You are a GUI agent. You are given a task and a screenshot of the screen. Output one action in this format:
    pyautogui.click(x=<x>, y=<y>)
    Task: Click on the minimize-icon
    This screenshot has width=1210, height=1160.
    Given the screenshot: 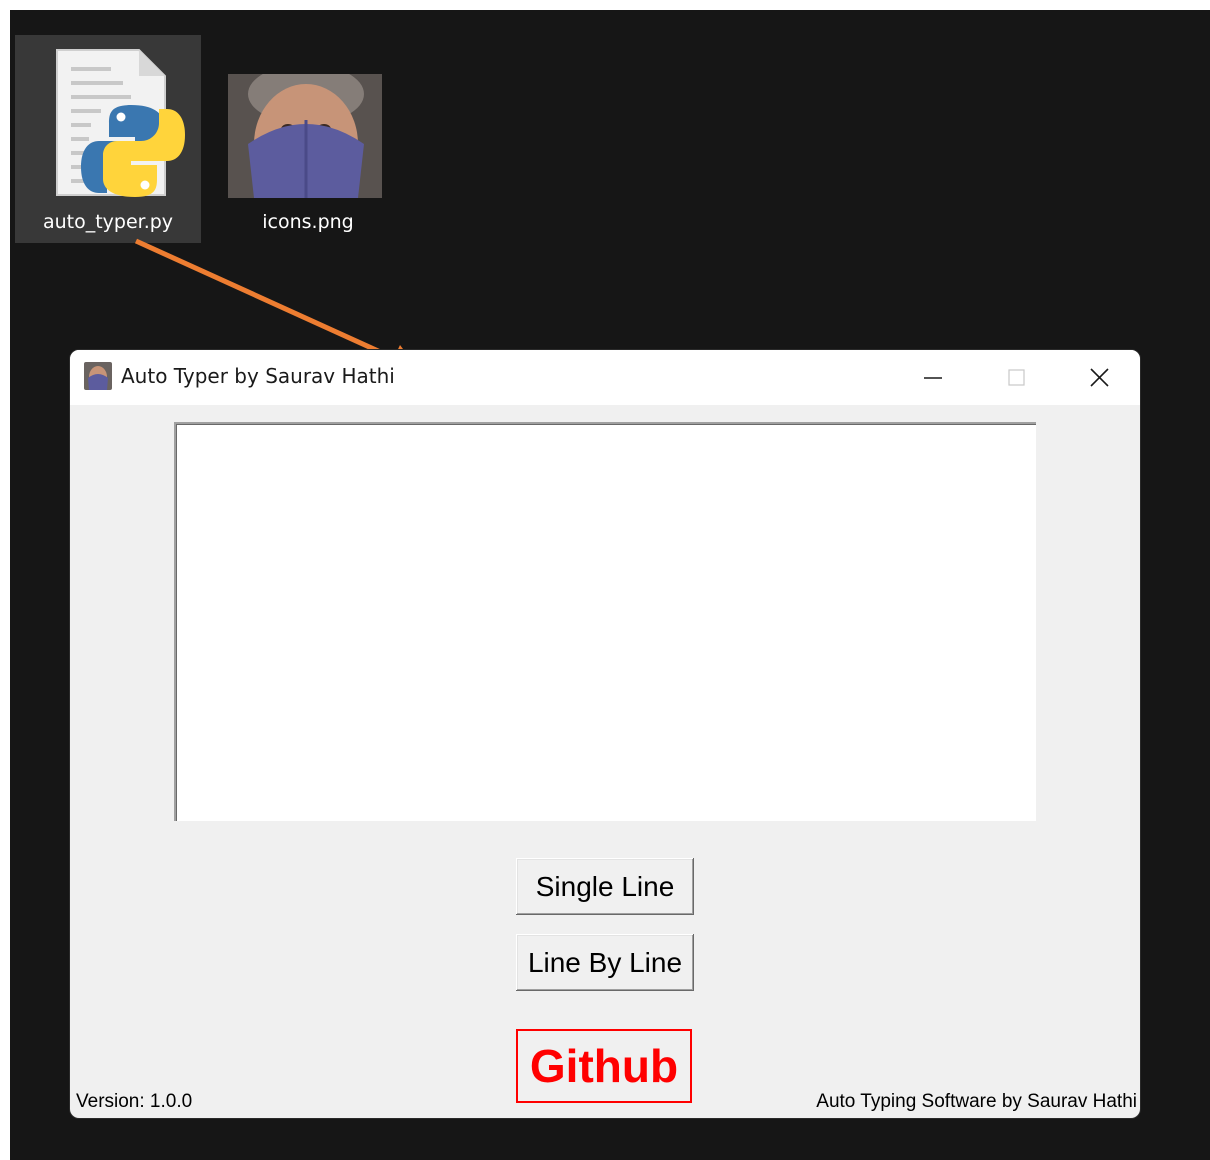 What is the action you would take?
    pyautogui.click(x=933, y=378)
    